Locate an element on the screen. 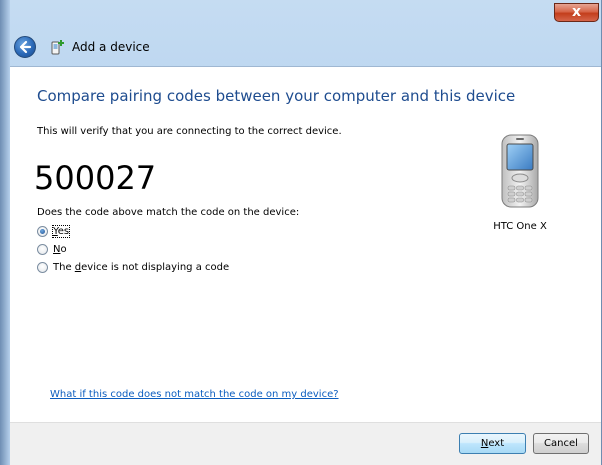  label-suffix: evice is not displaying a code is located at coordinates (155, 267).